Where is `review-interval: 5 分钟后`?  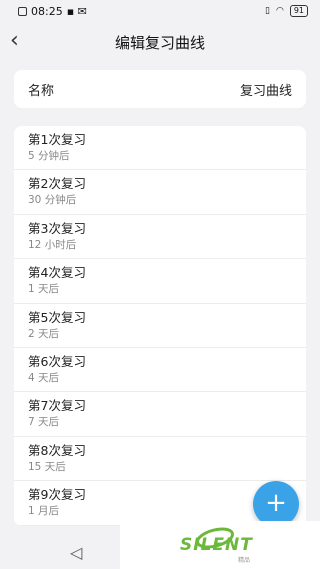
review-interval: 5 分钟后 is located at coordinates (49, 156).